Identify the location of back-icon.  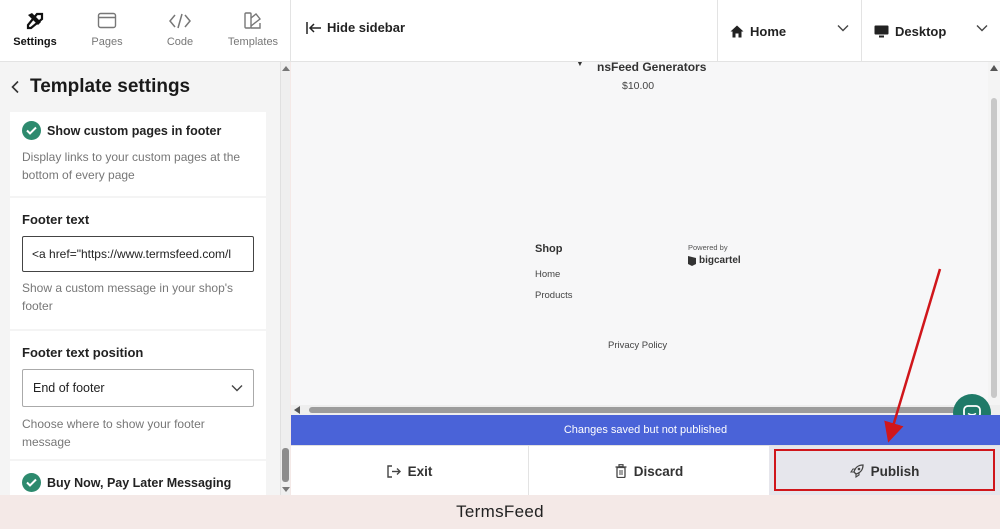
(15, 87).